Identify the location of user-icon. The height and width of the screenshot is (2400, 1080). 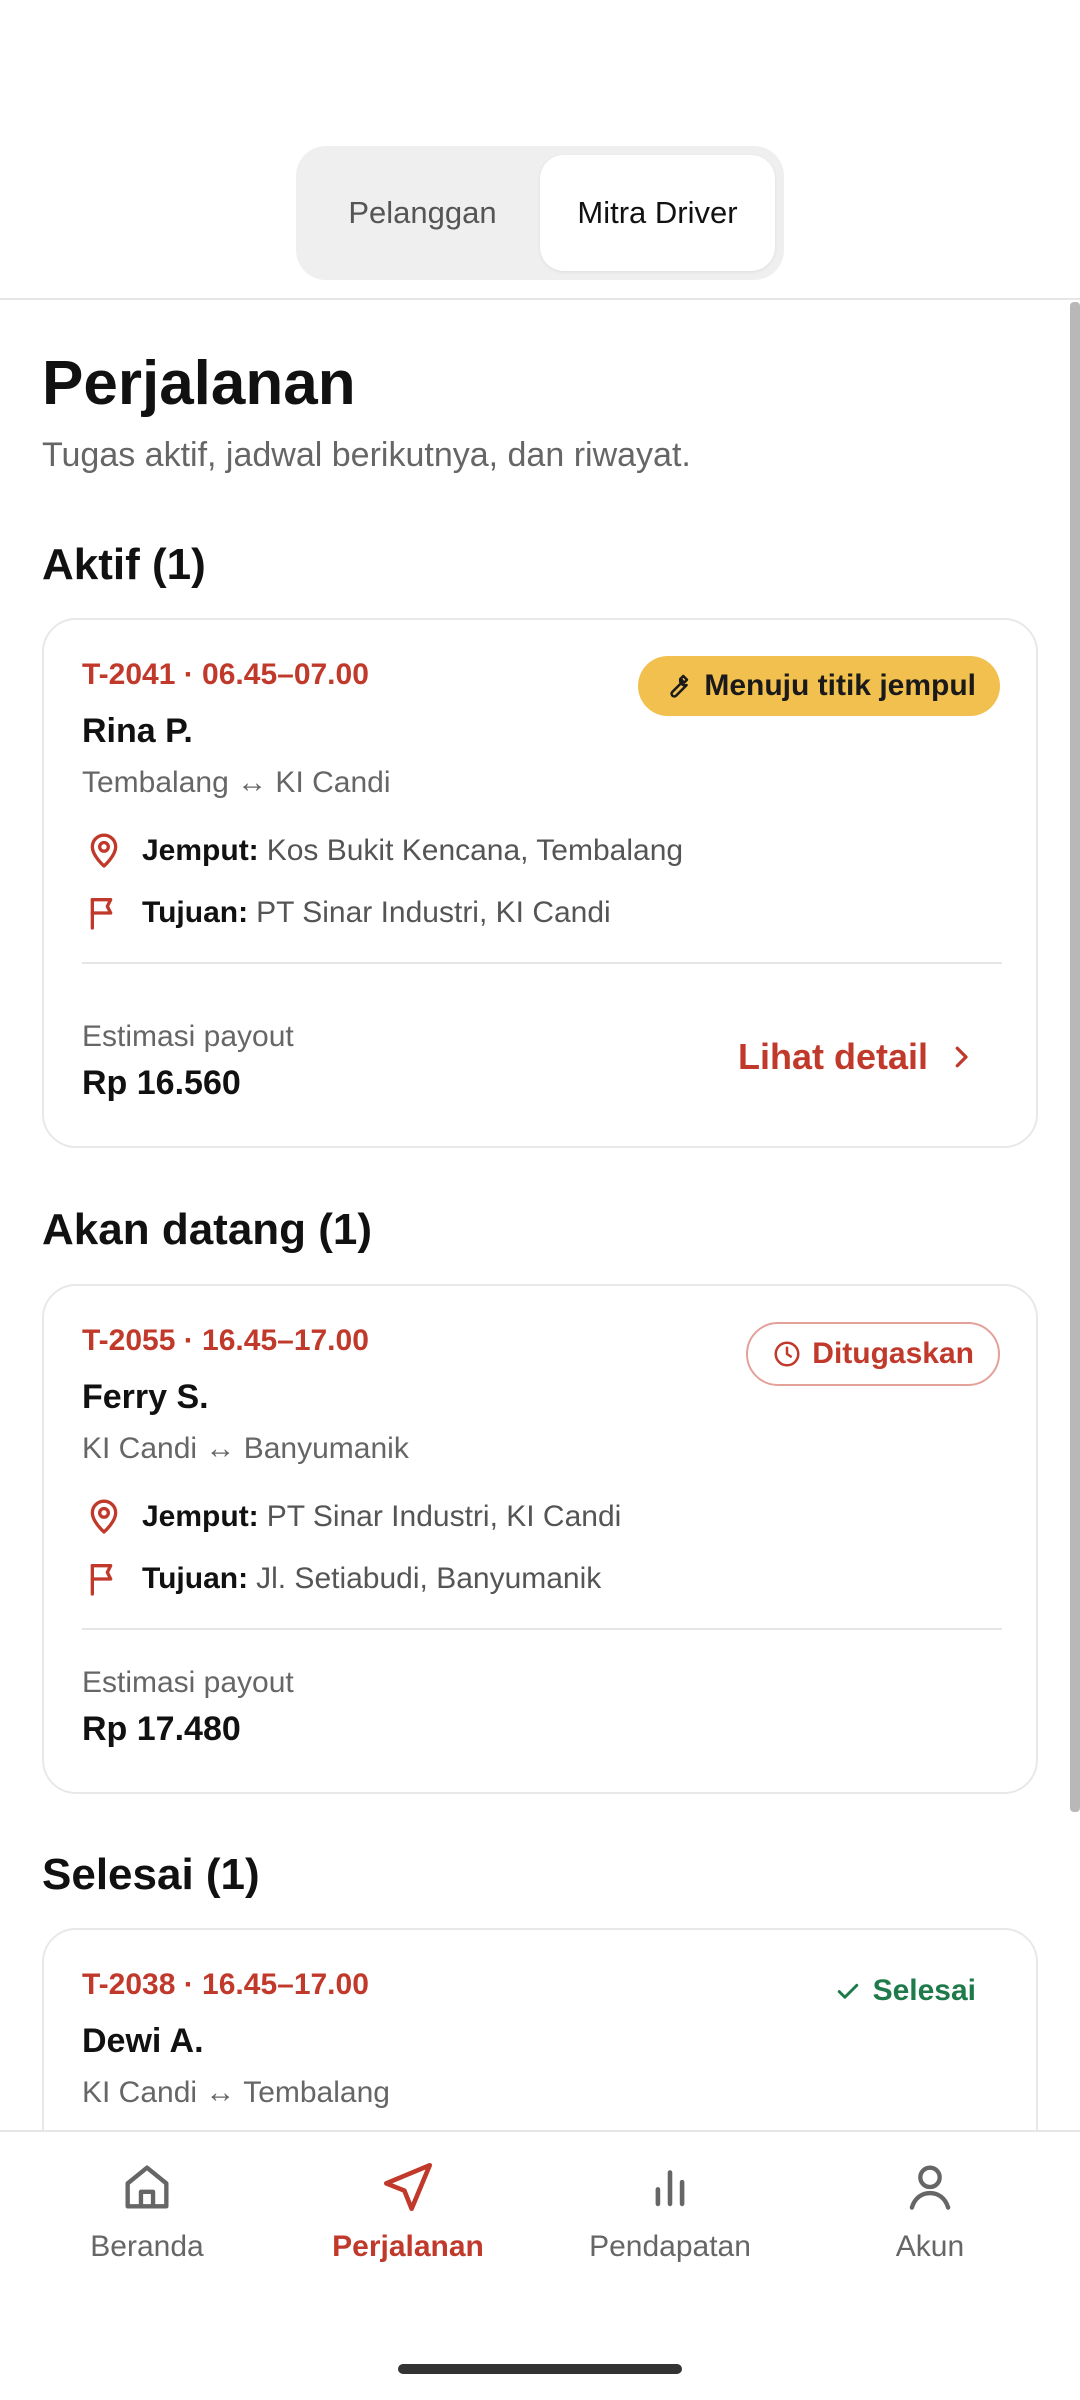
(930, 2187).